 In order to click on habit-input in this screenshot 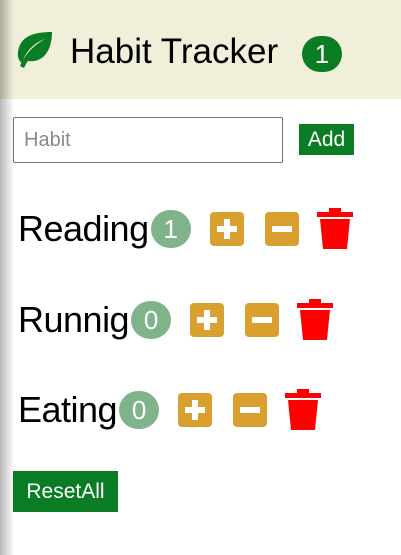, I will do `click(148, 140)`.